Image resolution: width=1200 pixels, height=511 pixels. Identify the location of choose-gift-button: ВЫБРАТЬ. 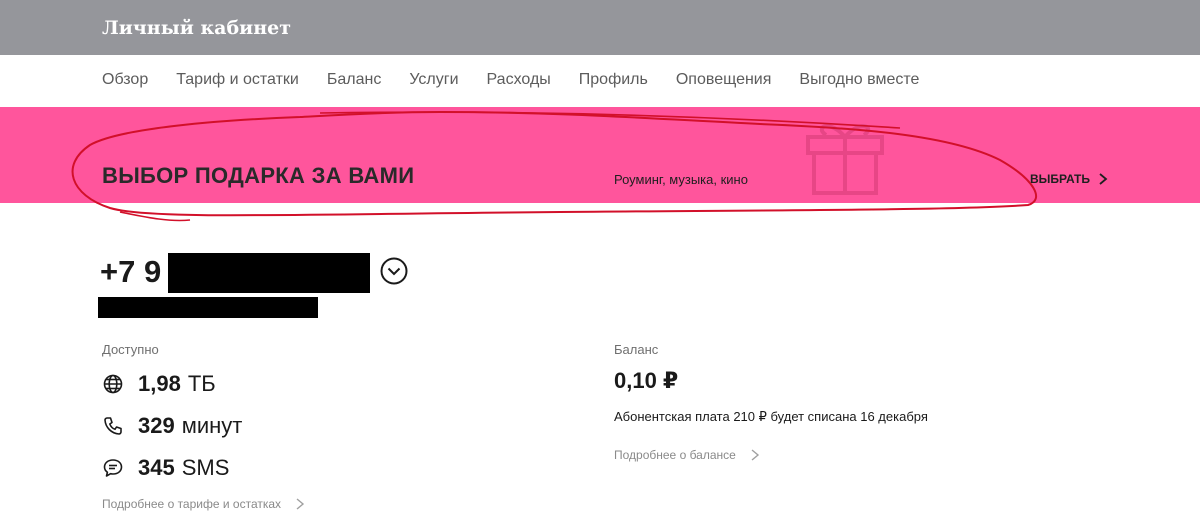
(1070, 179).